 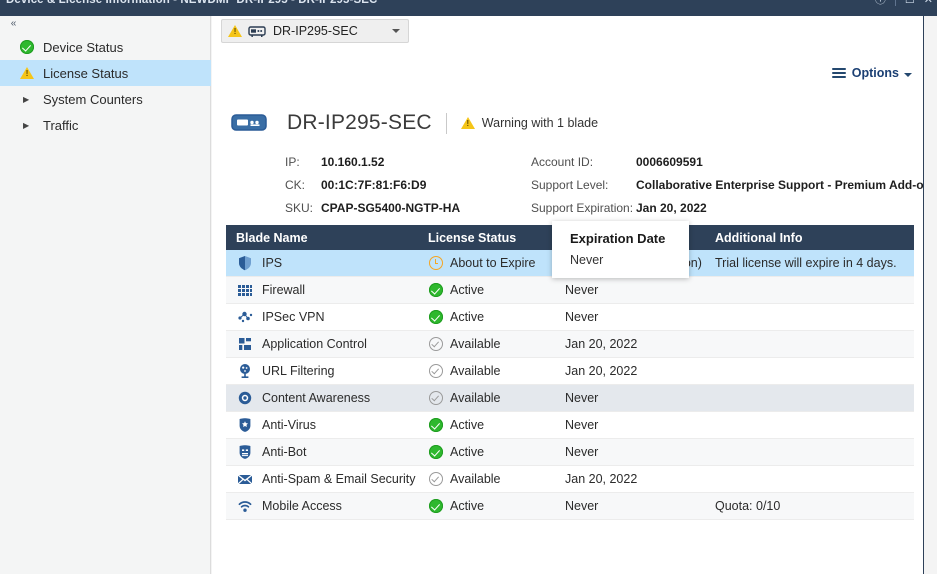 I want to click on table-row: Application Control Available Jan 20, 2022, so click(x=570, y=344).